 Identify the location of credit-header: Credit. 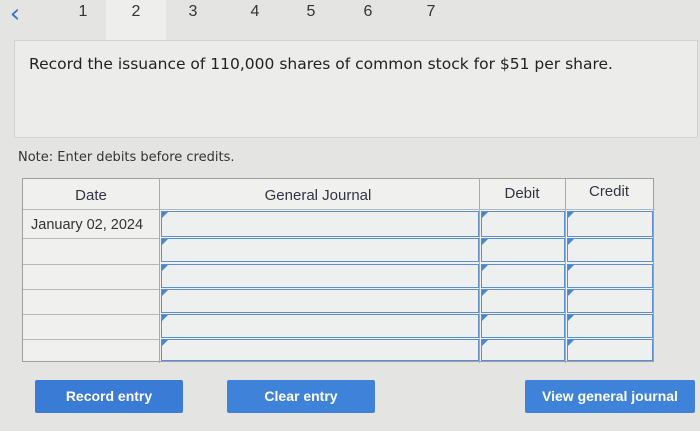
(608, 191).